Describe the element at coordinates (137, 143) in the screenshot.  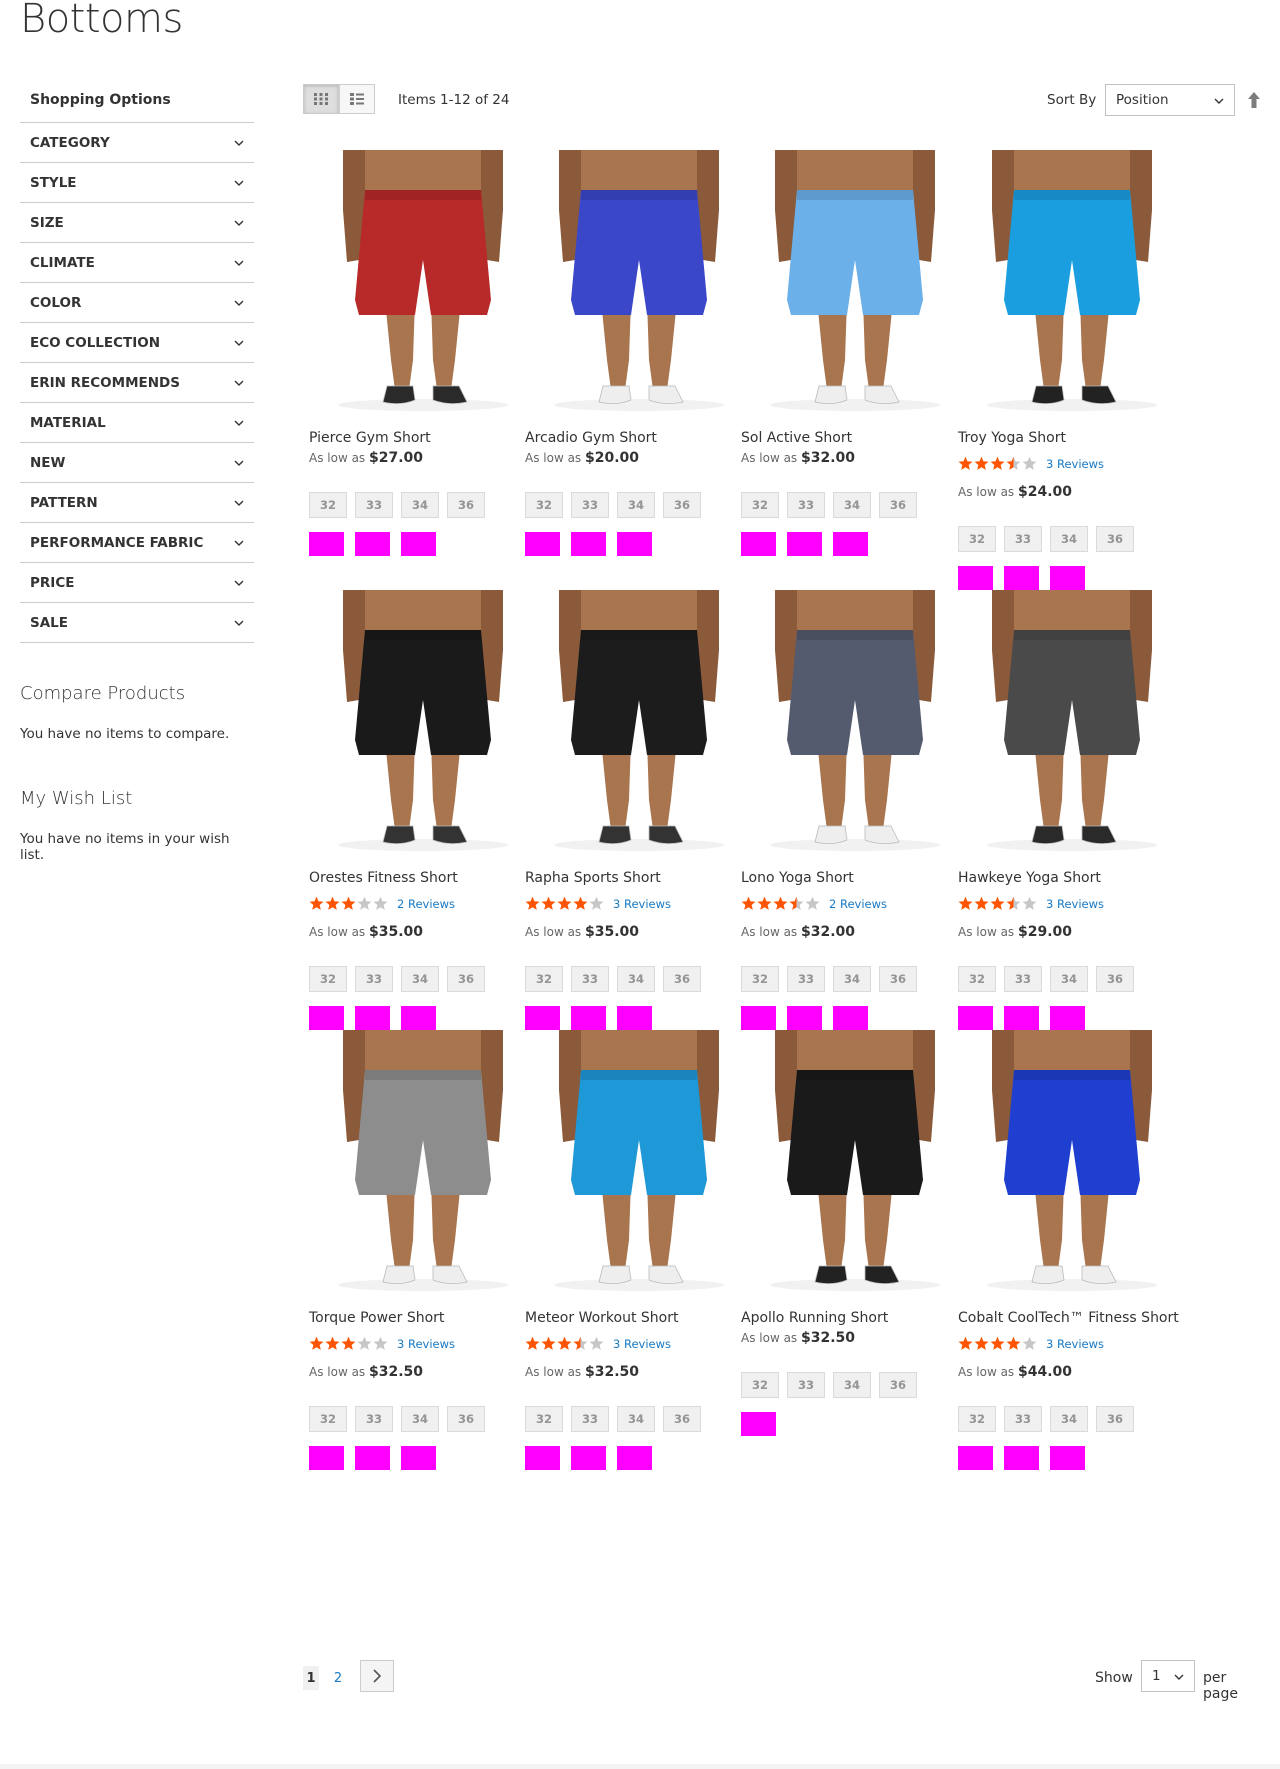
I see `filter-category: CATEGORY` at that location.